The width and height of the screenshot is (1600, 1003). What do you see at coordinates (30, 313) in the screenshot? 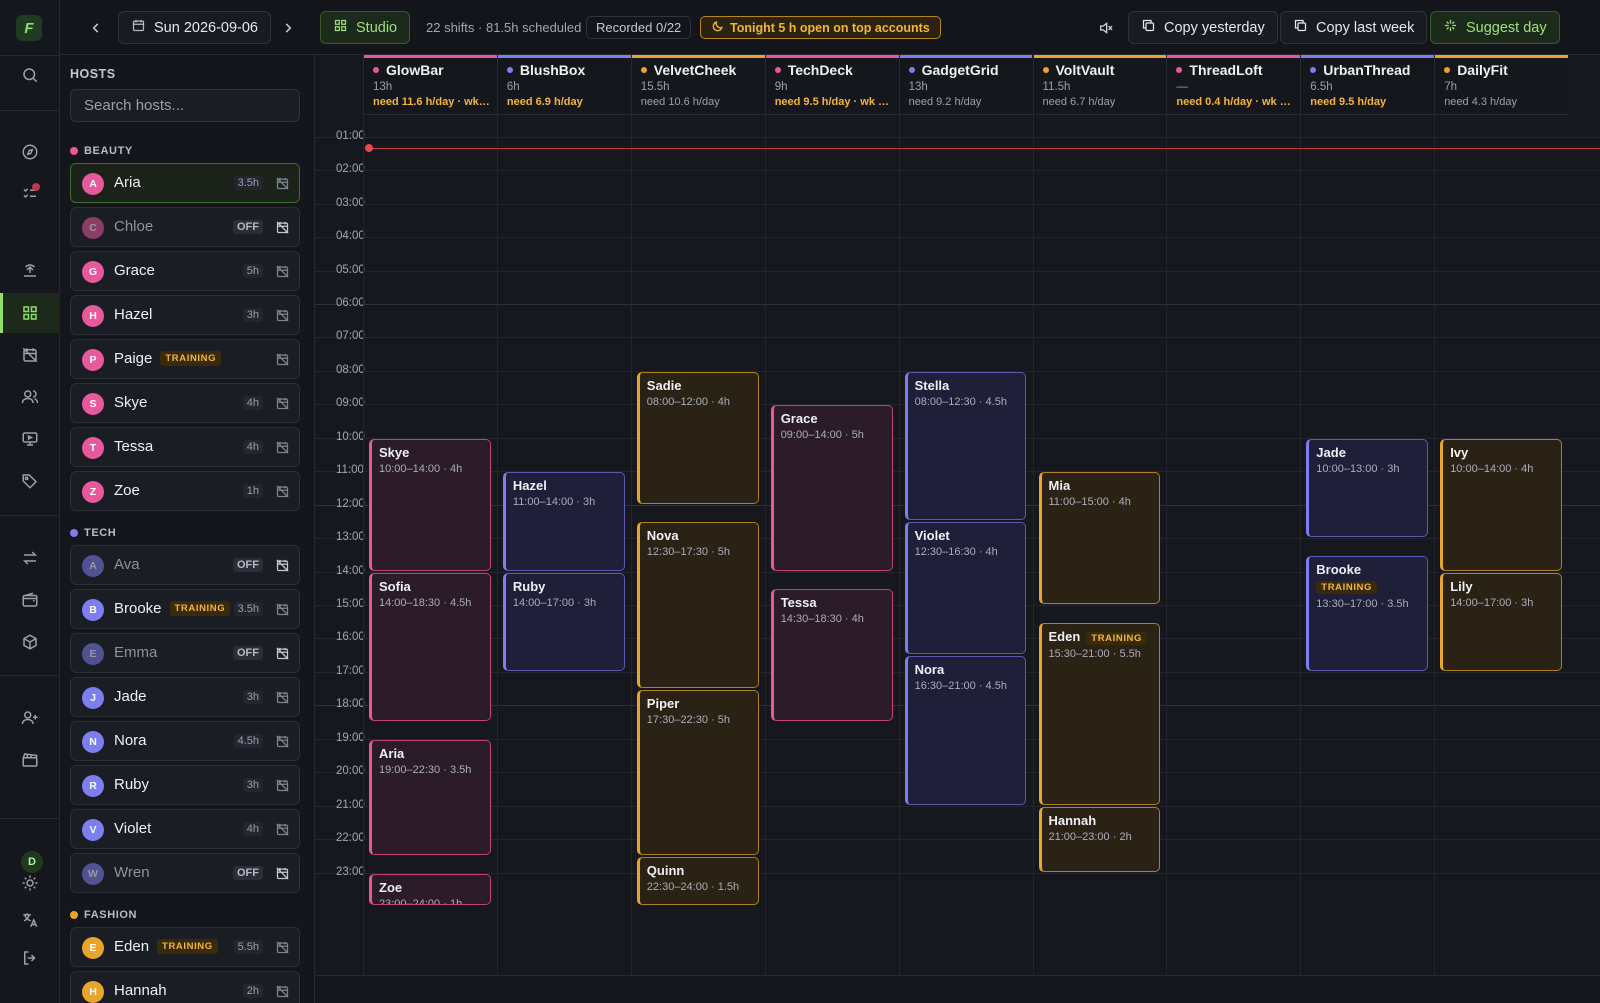
I see `grid-icon` at bounding box center [30, 313].